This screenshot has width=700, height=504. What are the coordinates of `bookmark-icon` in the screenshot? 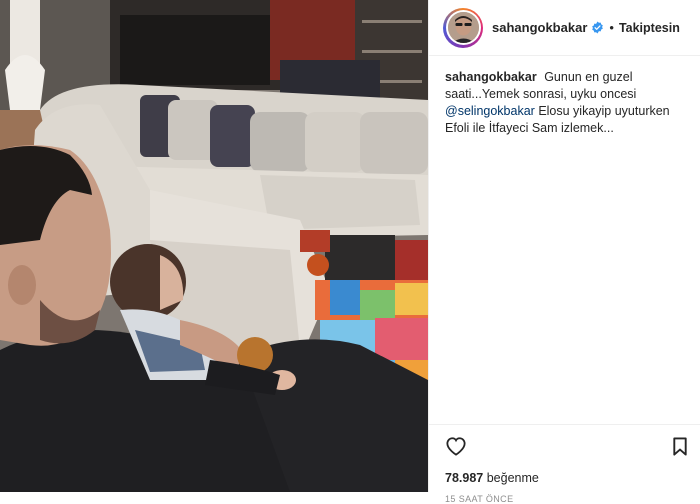 It's located at (680, 446).